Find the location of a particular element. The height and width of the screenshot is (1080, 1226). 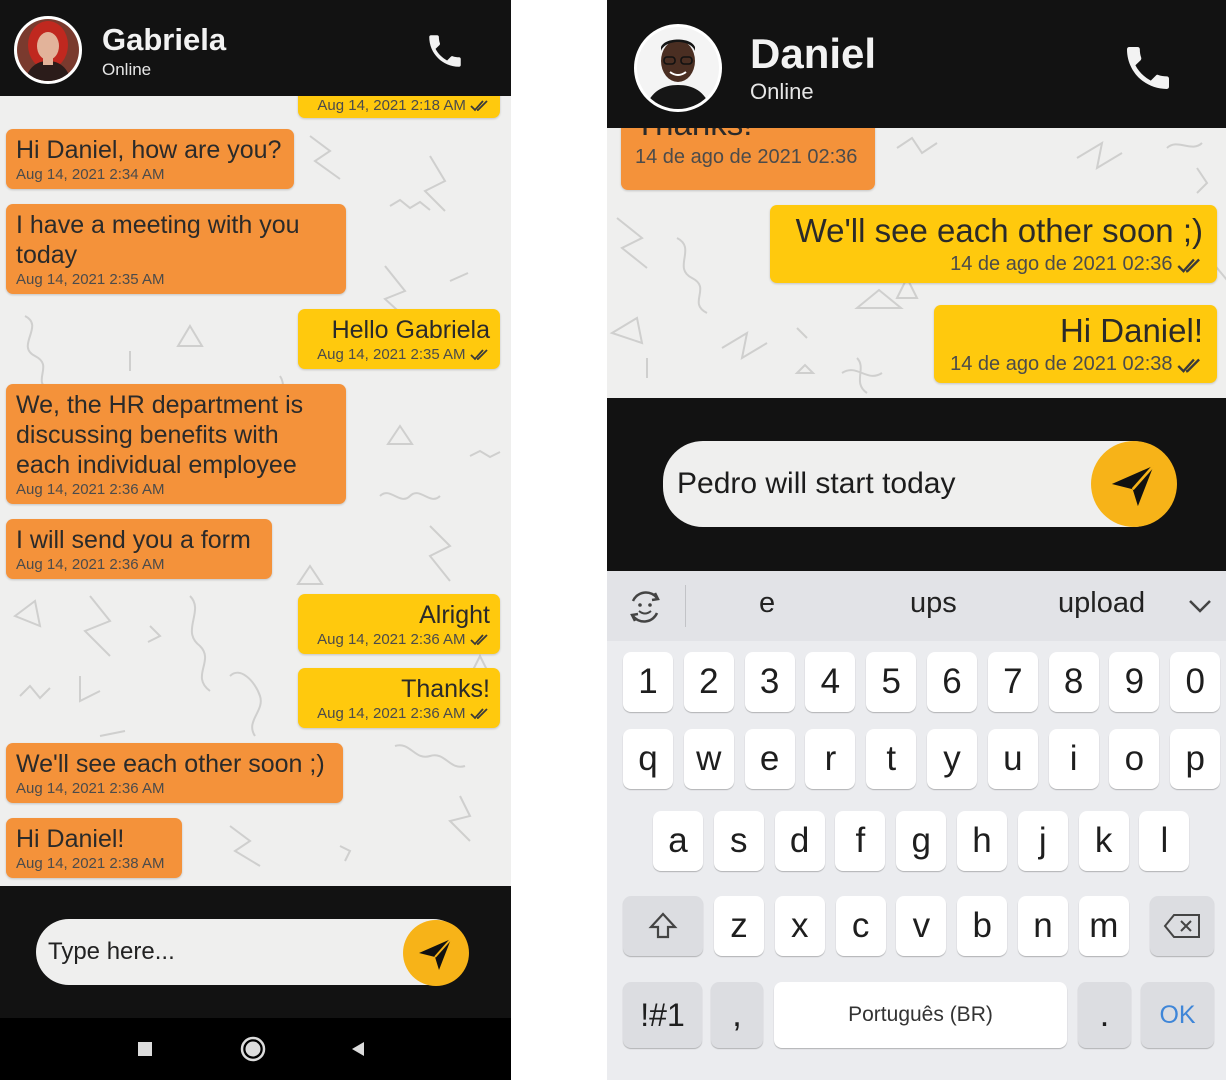

message-bubble: Thanks! Aug 14, 2021 2:36 AM is located at coordinates (399, 698).